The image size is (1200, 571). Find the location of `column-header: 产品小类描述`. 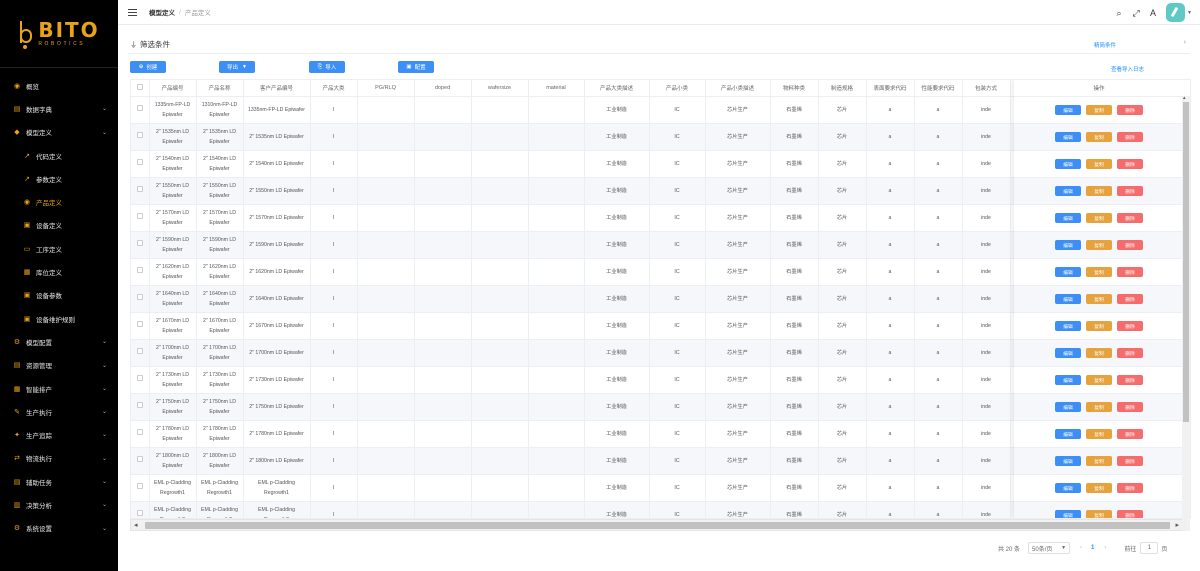

column-header: 产品小类描述 is located at coordinates (738, 88).